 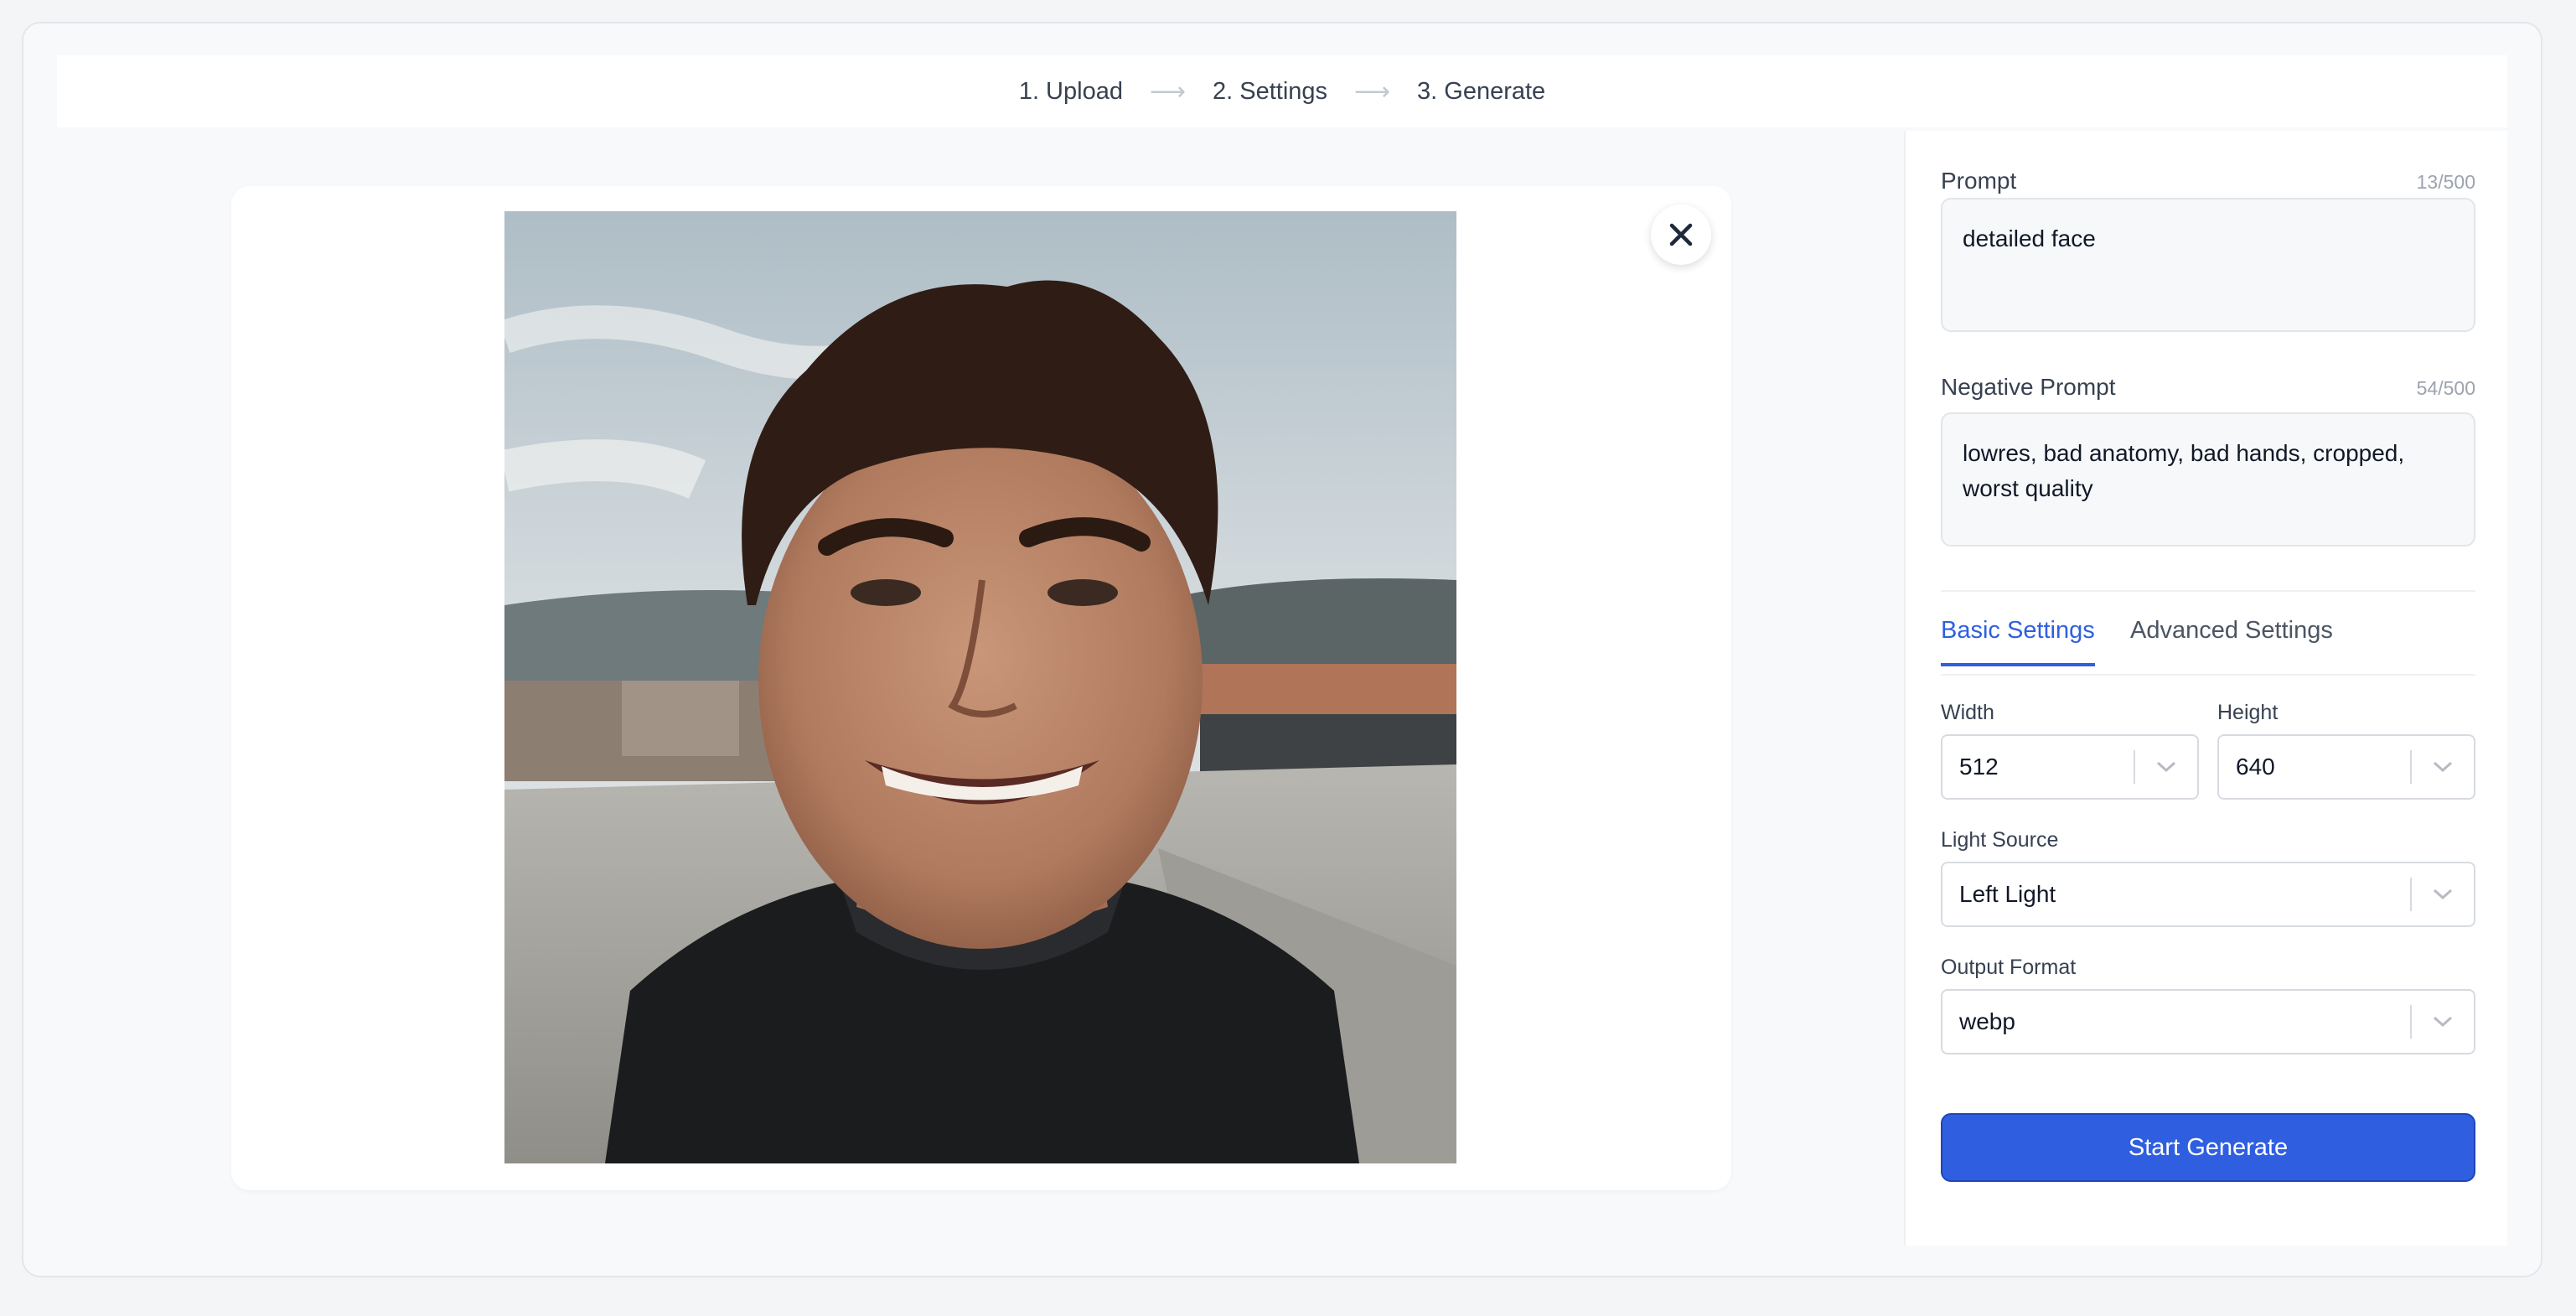 I want to click on close-button, so click(x=1681, y=235).